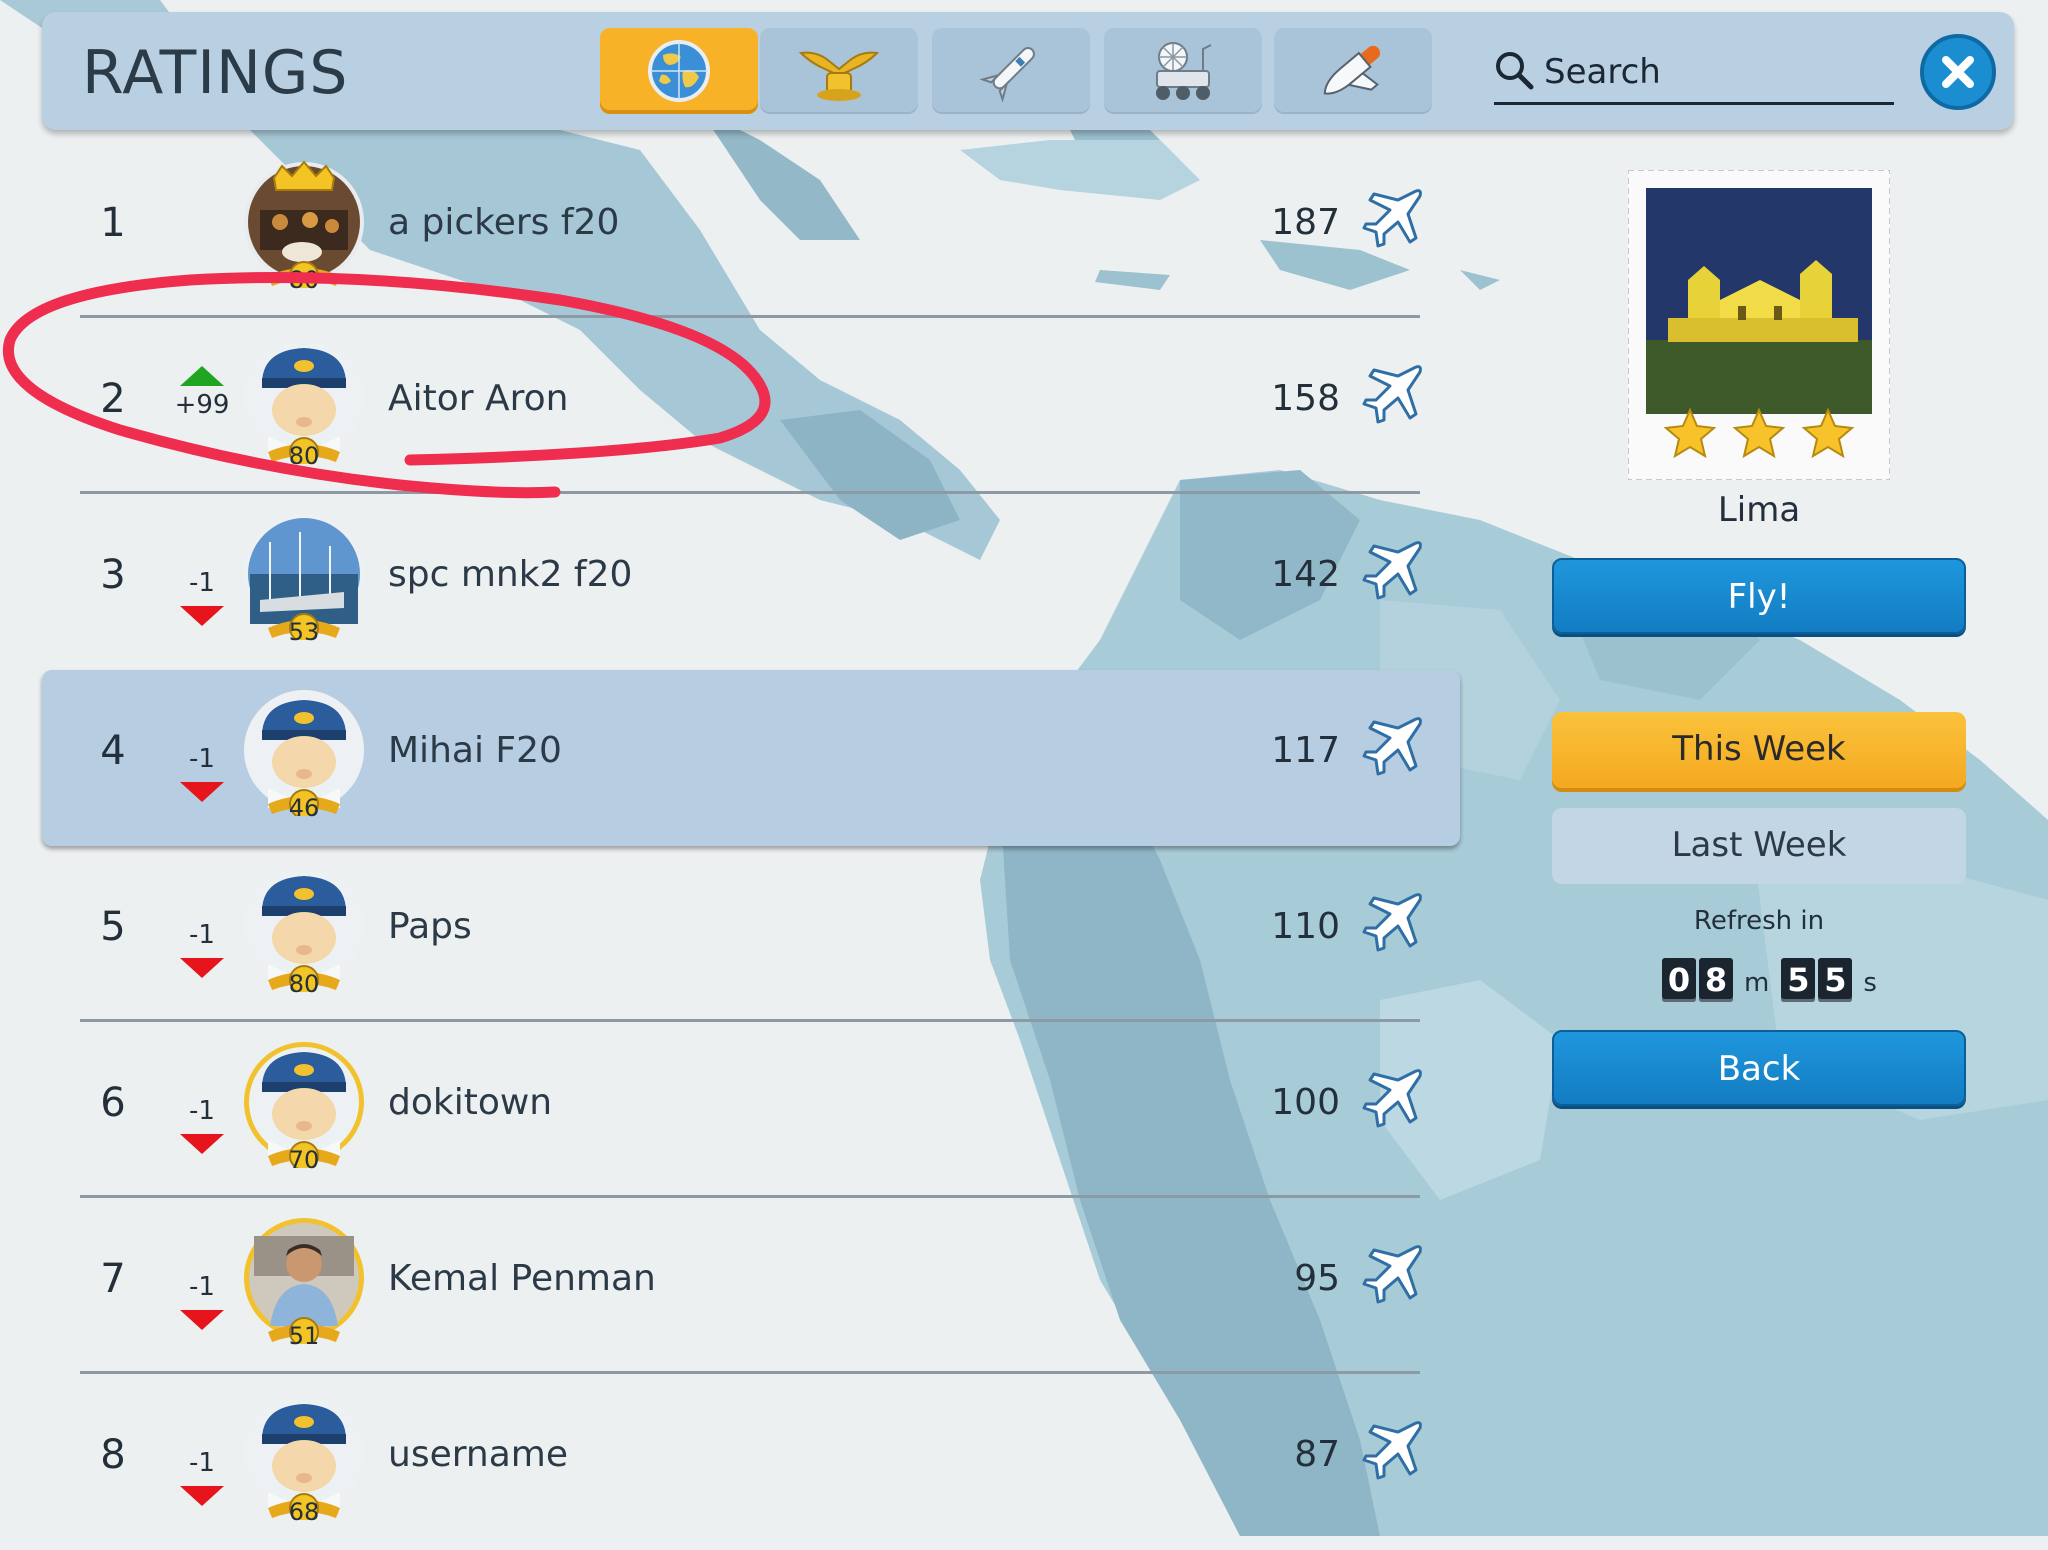  I want to click on player-name: Paps, so click(430, 926).